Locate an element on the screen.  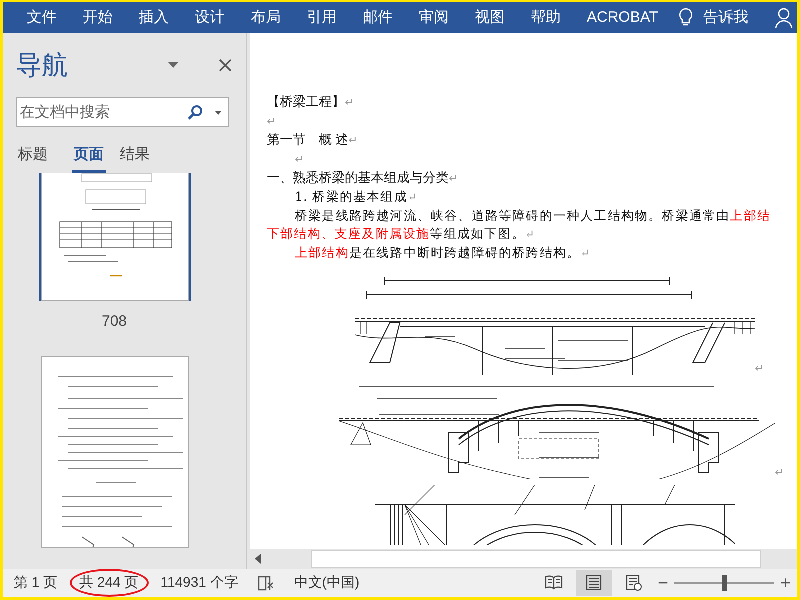
zoom-in-button: + is located at coordinates (785, 583).